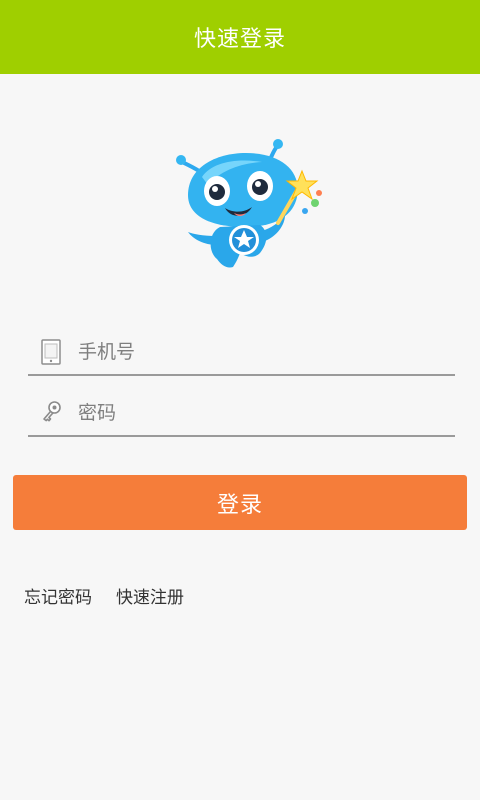 This screenshot has width=480, height=800. I want to click on title-bar: 快速登录, so click(240, 37).